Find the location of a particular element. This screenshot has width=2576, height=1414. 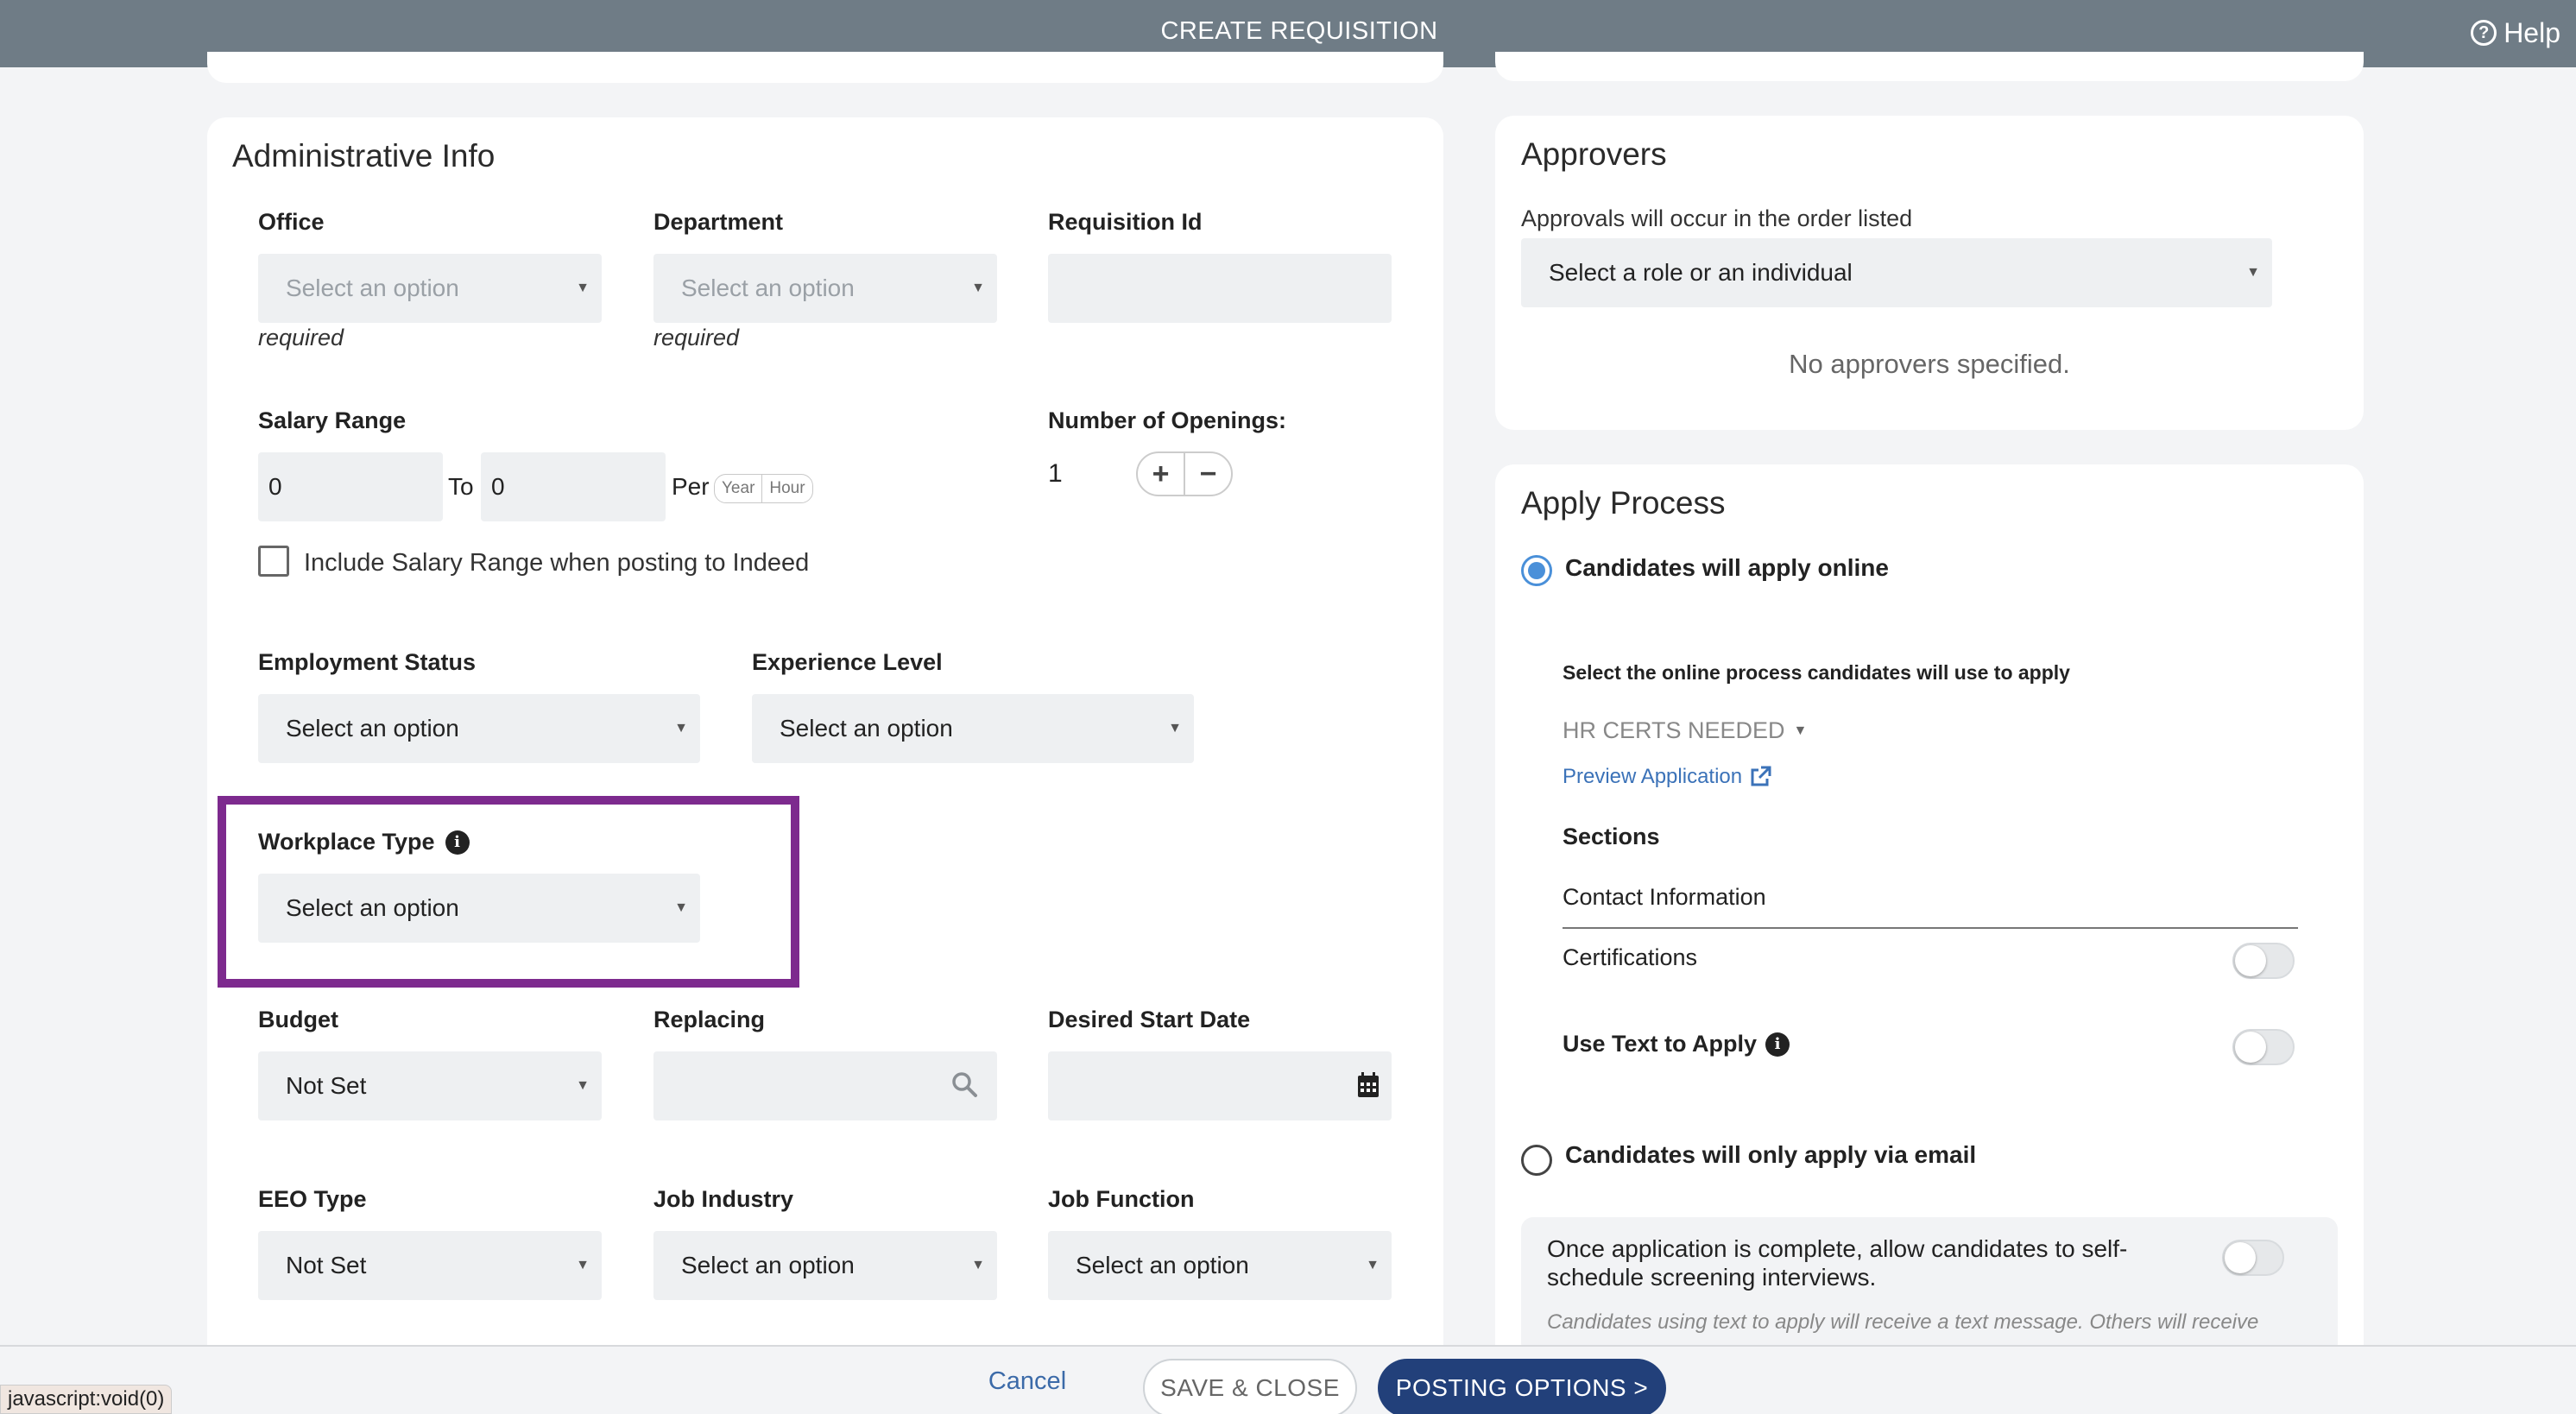

openings-stepper: + − is located at coordinates (1184, 474).